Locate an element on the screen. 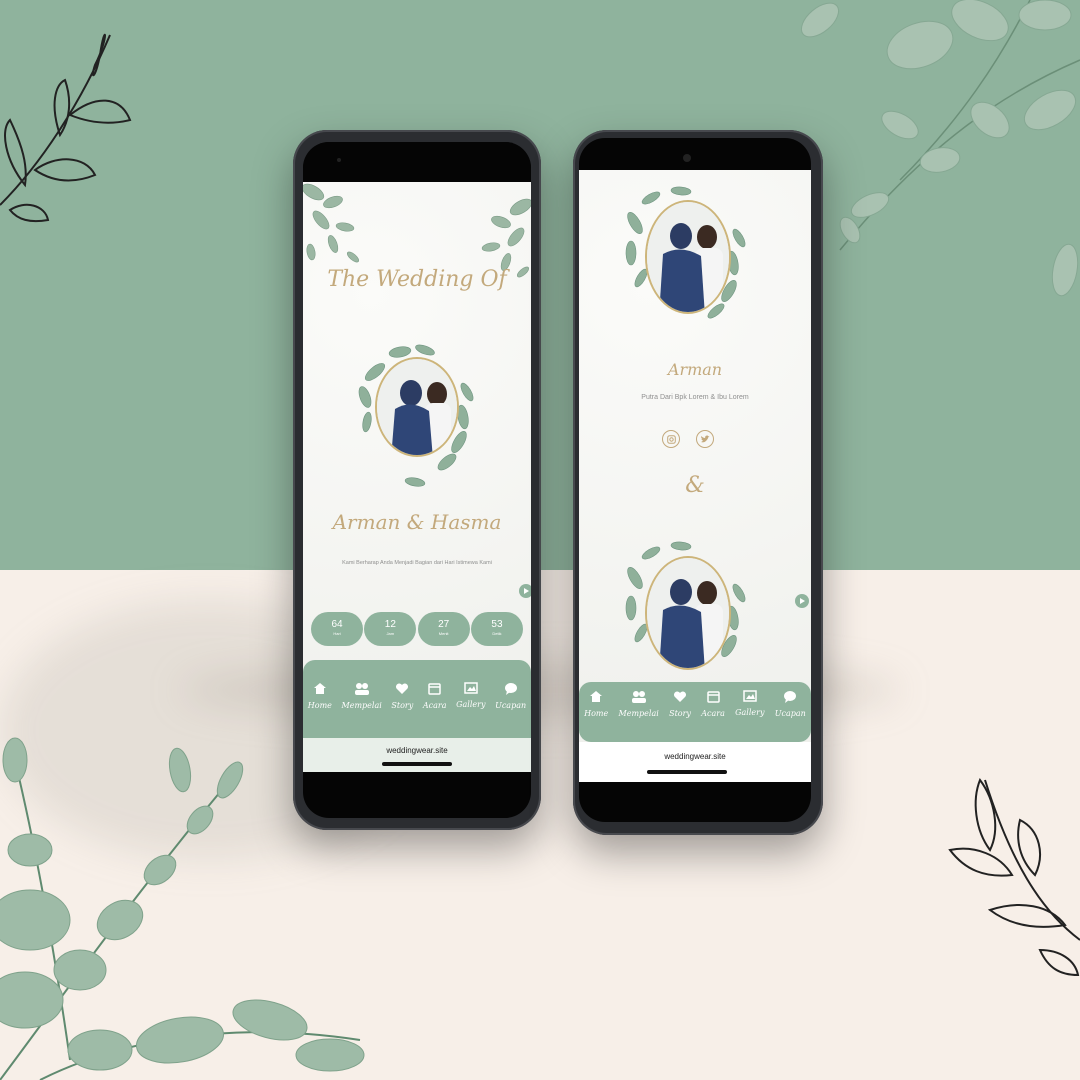 Image resolution: width=1080 pixels, height=1080 pixels. instagram-button is located at coordinates (671, 439).